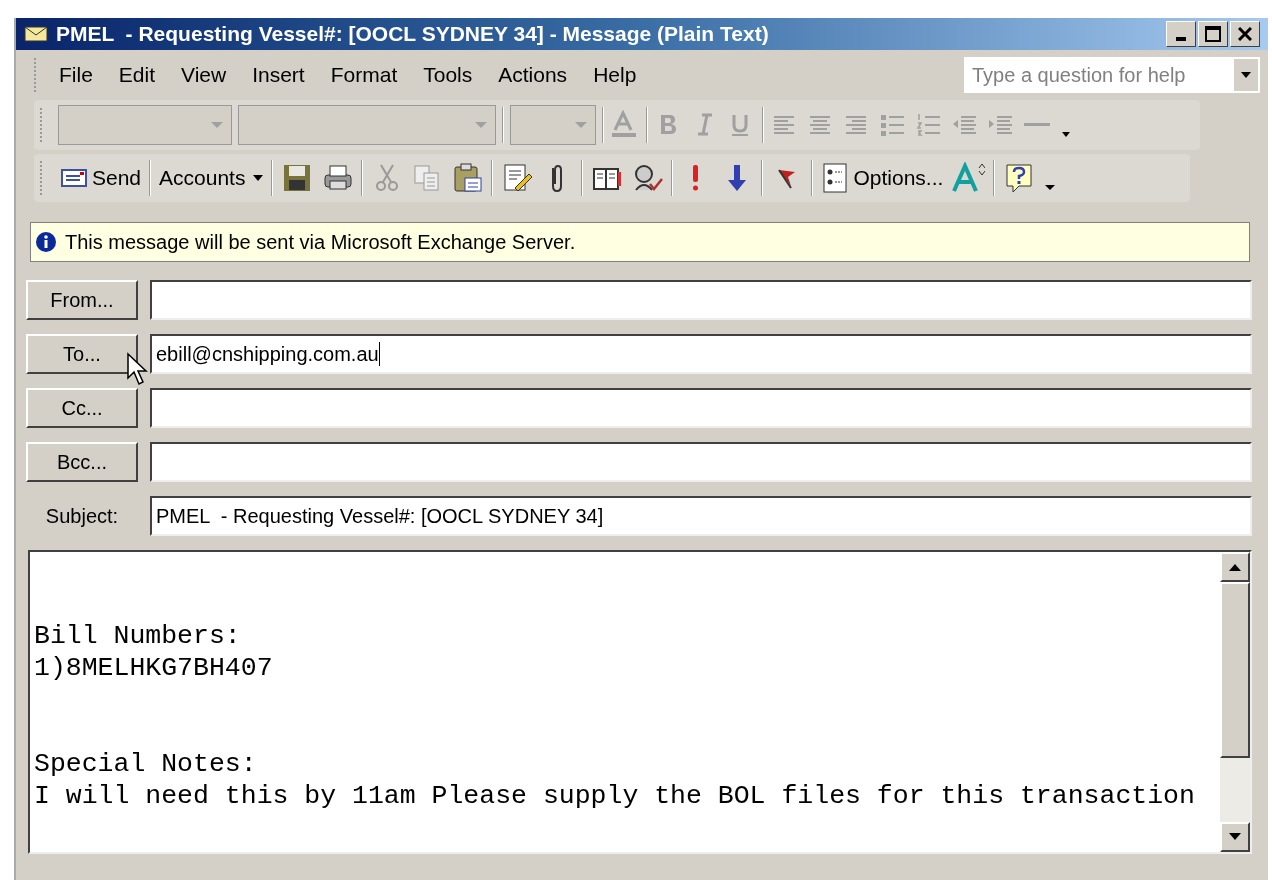 The height and width of the screenshot is (880, 1272). Describe the element at coordinates (211, 178) in the screenshot. I see `accounts-button: Accounts` at that location.